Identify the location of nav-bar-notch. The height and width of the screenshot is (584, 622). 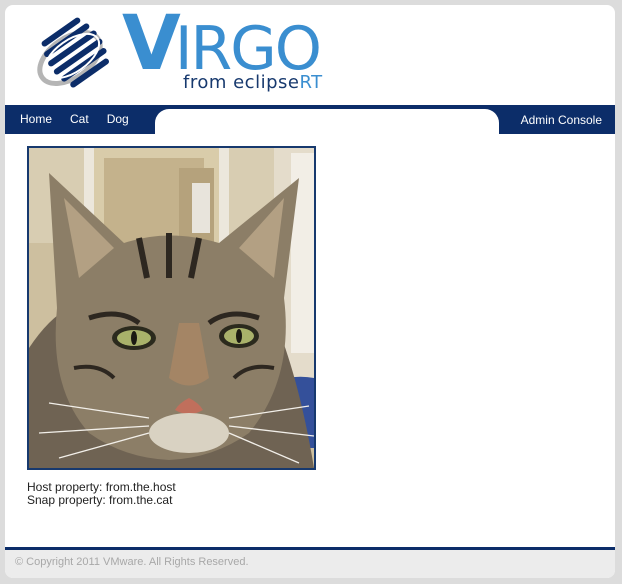
(327, 123).